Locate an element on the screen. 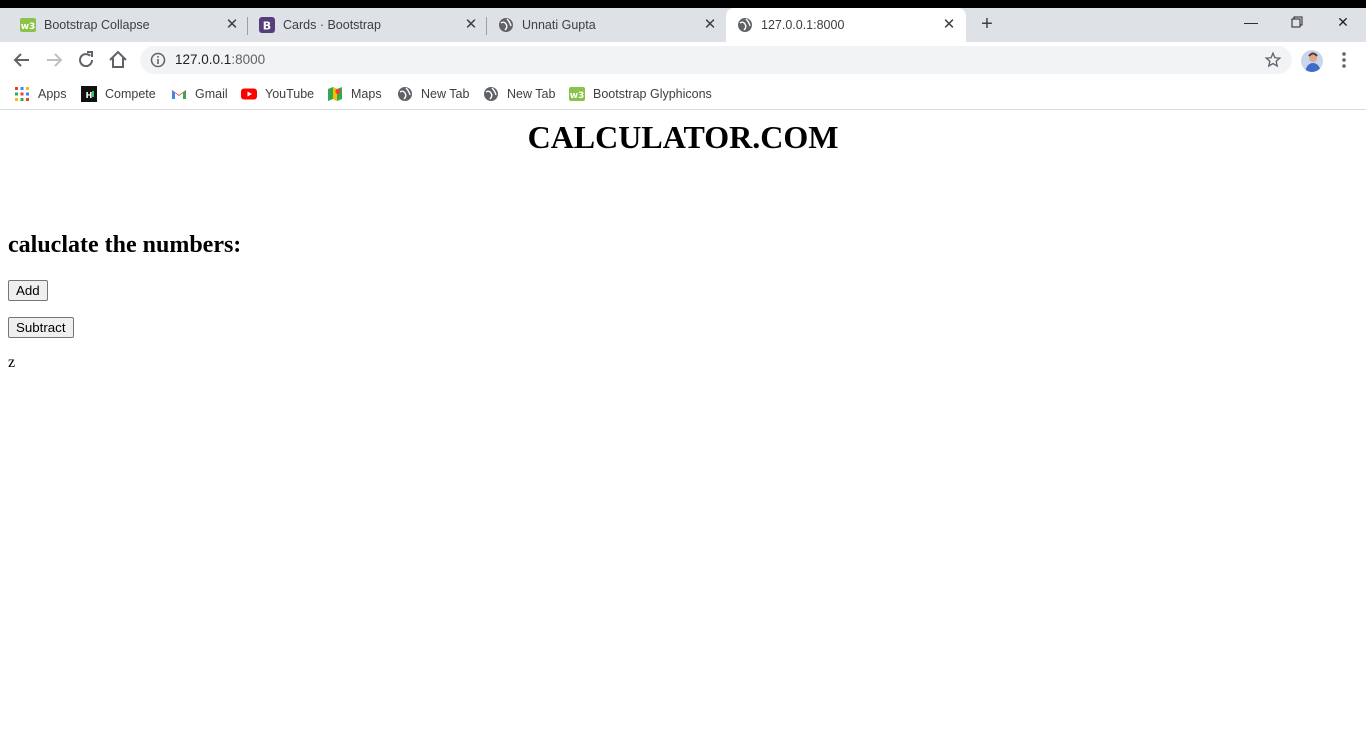  bookmark-new-tab-1: New Tab is located at coordinates (433, 94).